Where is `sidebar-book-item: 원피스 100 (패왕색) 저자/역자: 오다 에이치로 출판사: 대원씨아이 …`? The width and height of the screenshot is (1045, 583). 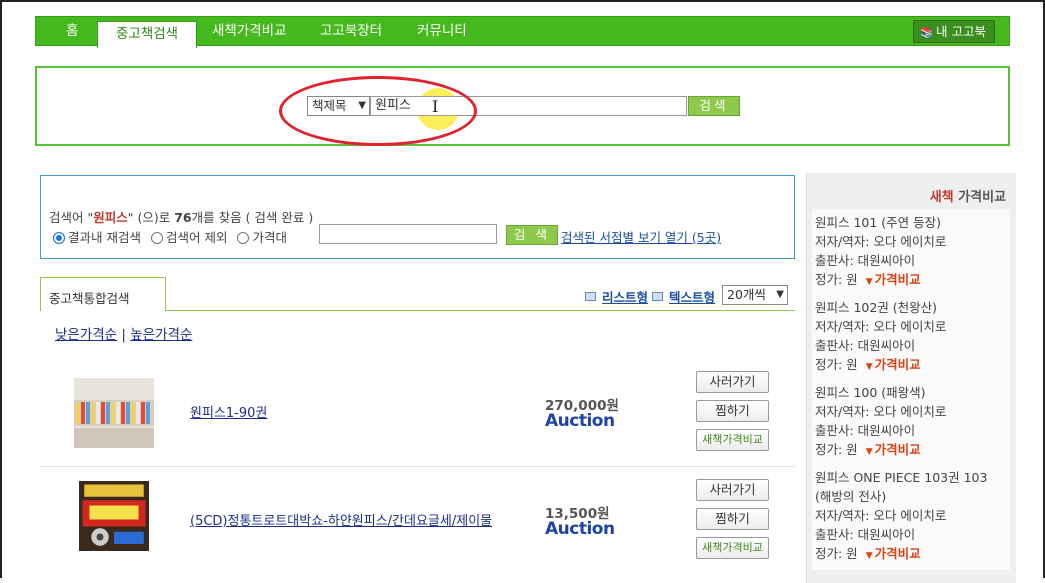 sidebar-book-item: 원피스 100 (패왕색) 저자/역자: 오다 에이치로 출판사: 대원씨아이 … is located at coordinates (911, 422).